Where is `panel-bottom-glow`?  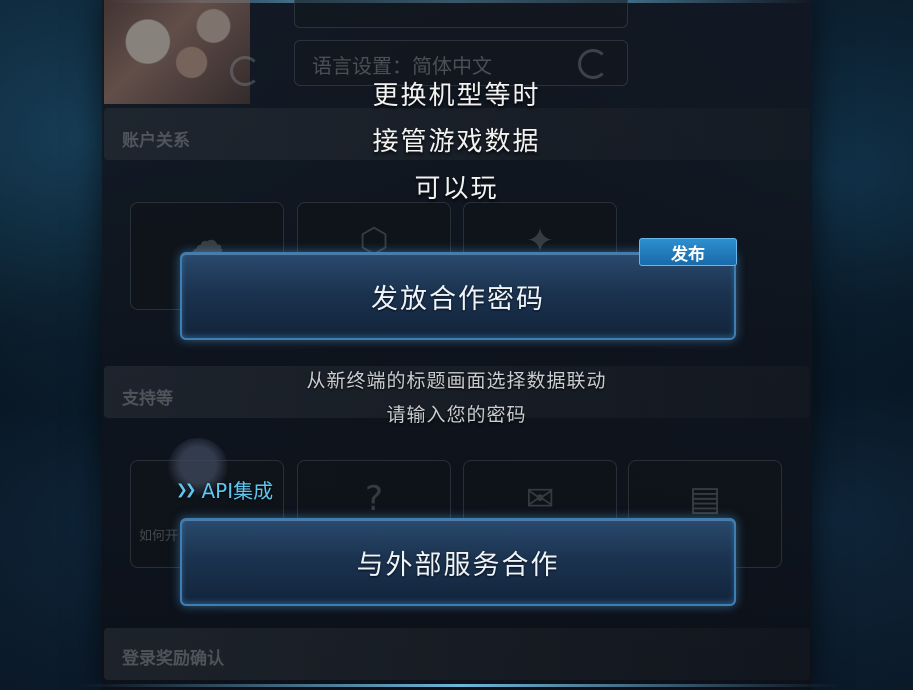
panel-bottom-glow is located at coordinates (460, 685).